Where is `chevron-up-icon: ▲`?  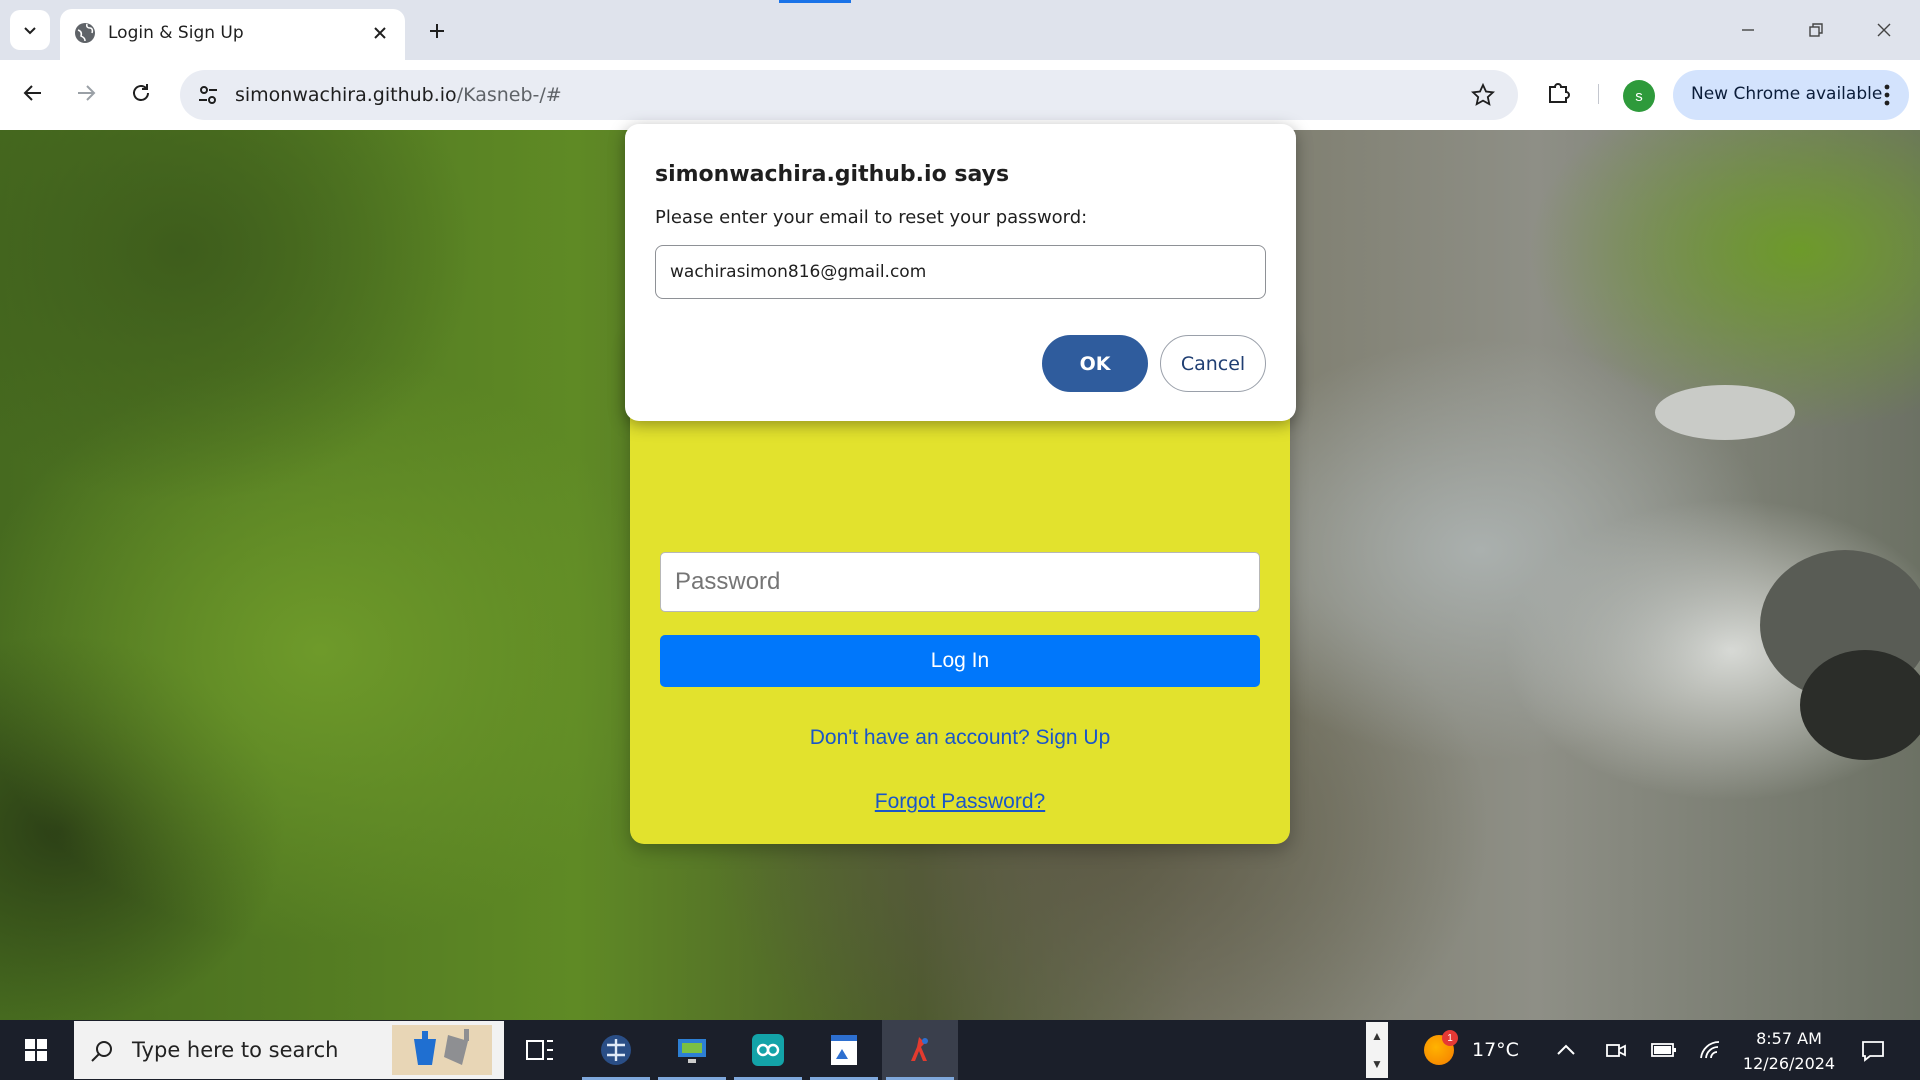
chevron-up-icon: ▲ is located at coordinates (1377, 1036).